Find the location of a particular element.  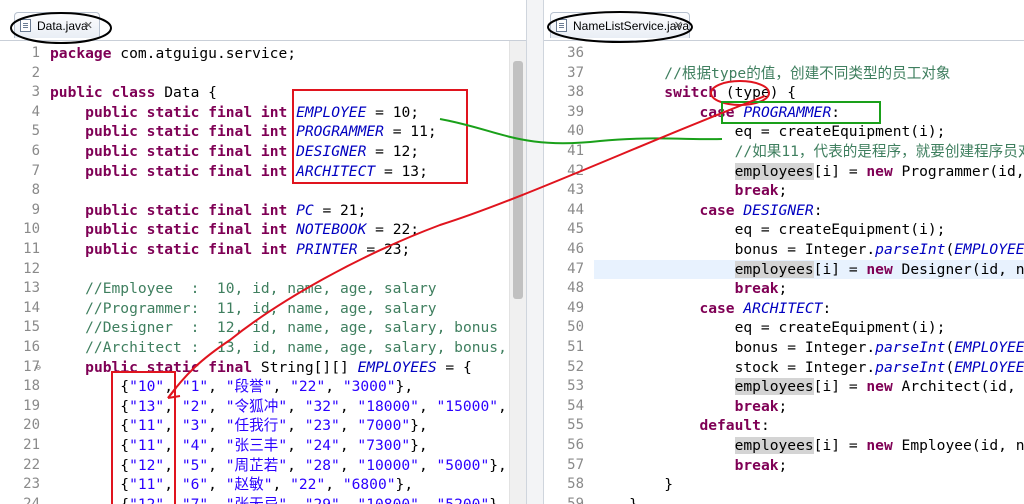

code-line: case ARCHITECT: is located at coordinates (712, 309).